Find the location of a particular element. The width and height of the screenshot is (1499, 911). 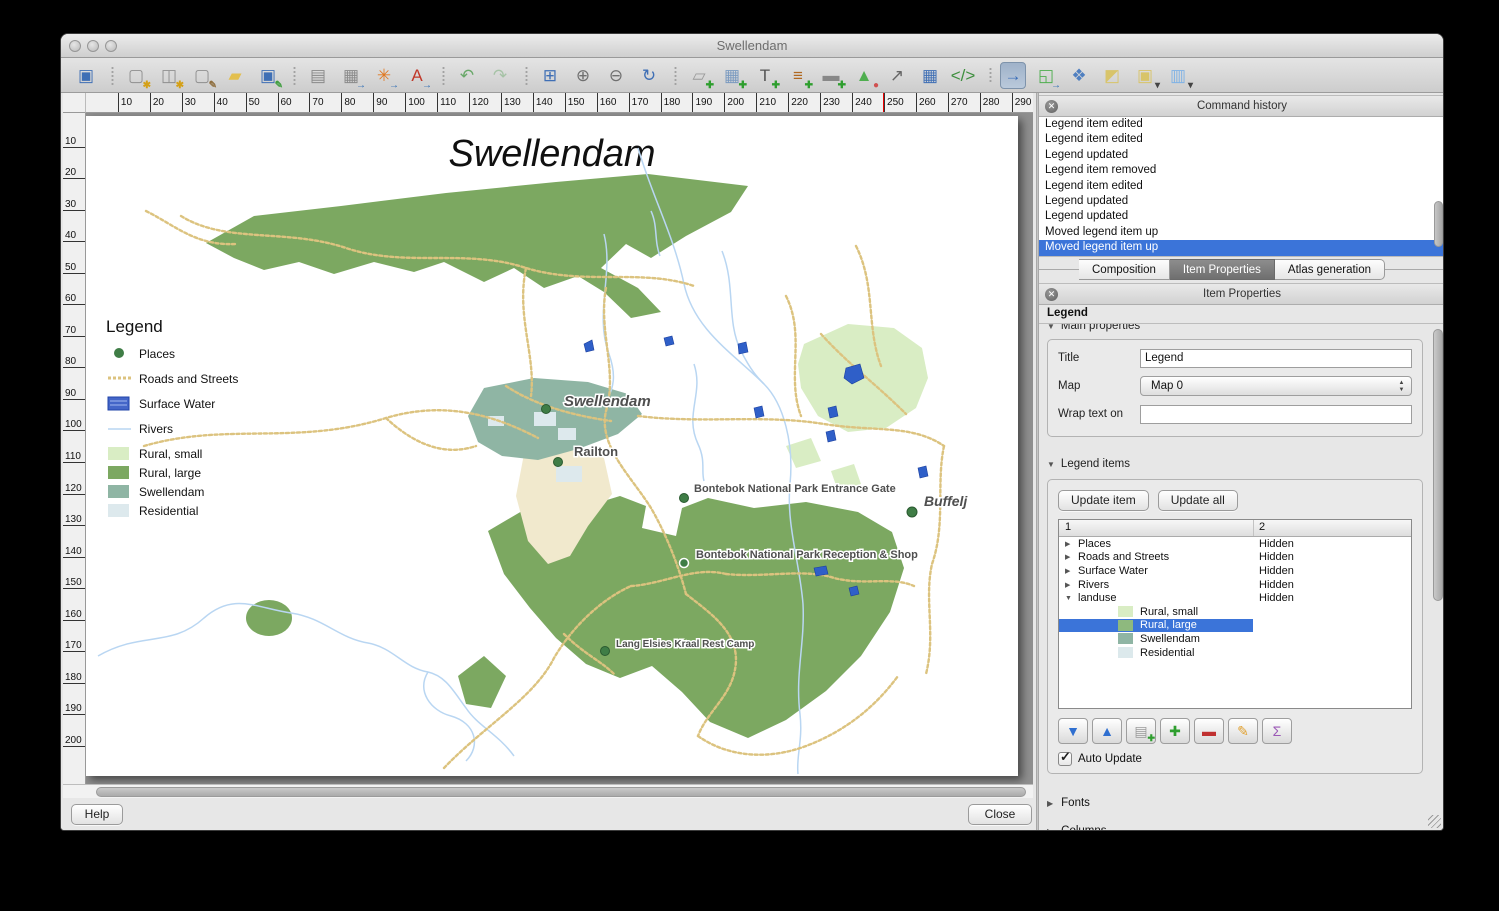

ruler-tick-label: 190 is located at coordinates (74, 700).